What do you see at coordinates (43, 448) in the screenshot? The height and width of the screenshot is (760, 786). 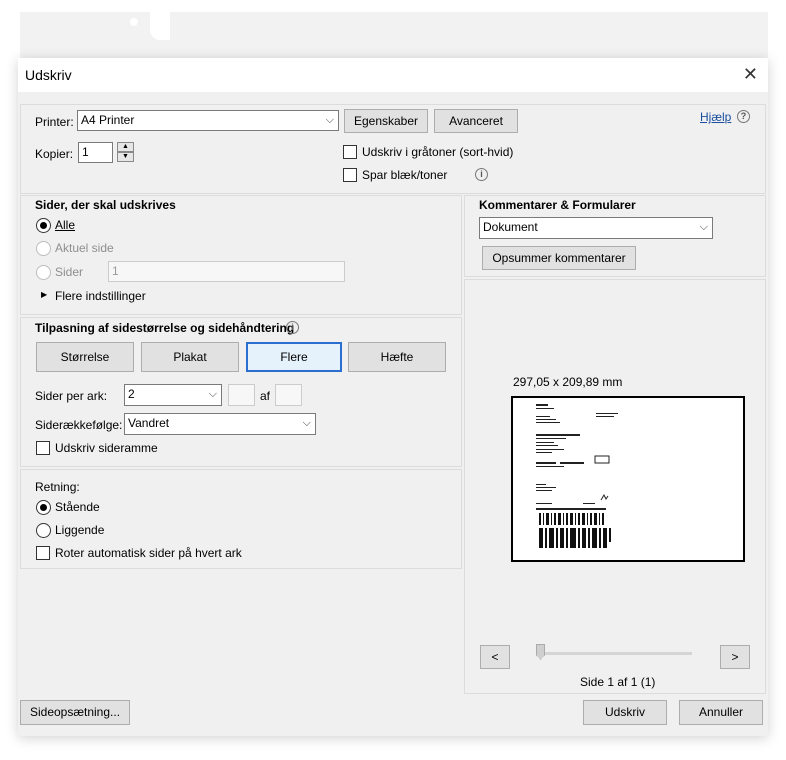 I see `print-border-checkbox` at bounding box center [43, 448].